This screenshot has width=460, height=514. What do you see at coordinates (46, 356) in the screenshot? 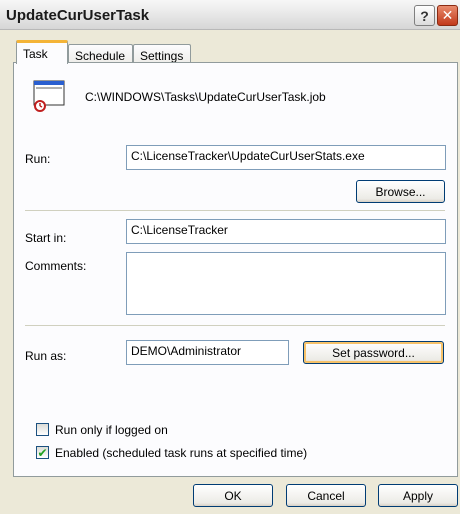
I see `run-as-label: Run as:` at bounding box center [46, 356].